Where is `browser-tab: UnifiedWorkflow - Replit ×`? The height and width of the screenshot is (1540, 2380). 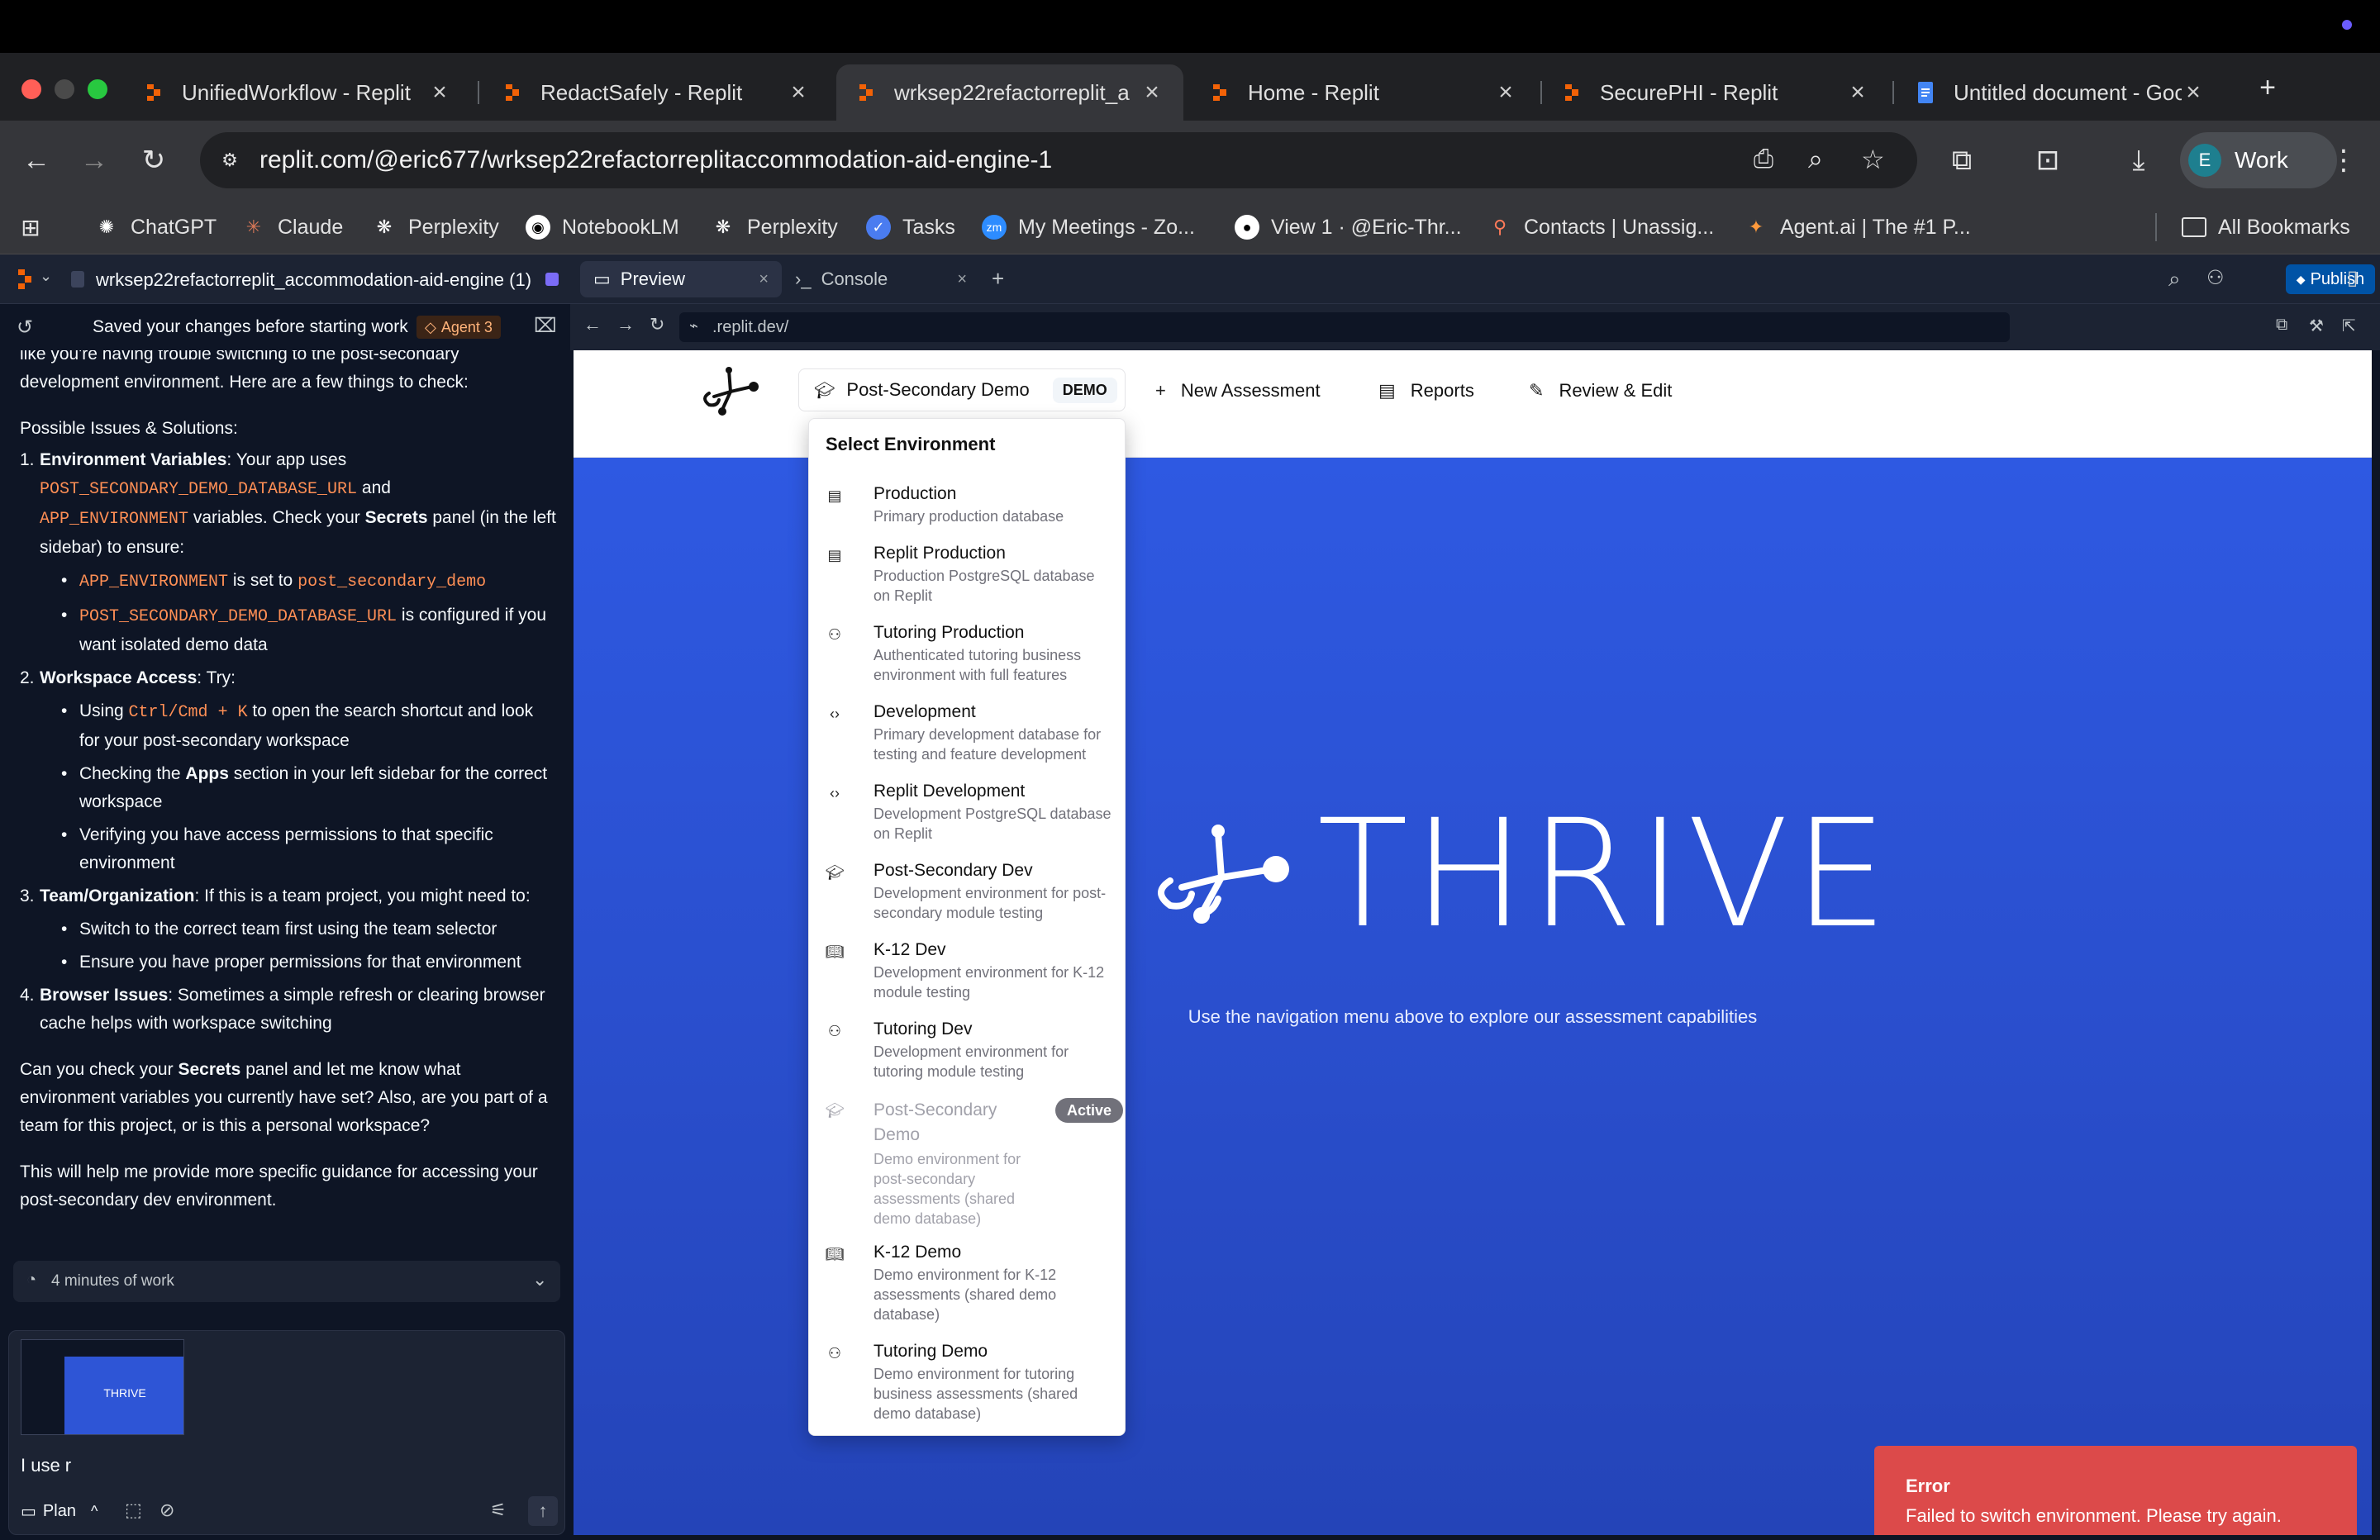 browser-tab: UnifiedWorkflow - Replit × is located at coordinates (297, 92).